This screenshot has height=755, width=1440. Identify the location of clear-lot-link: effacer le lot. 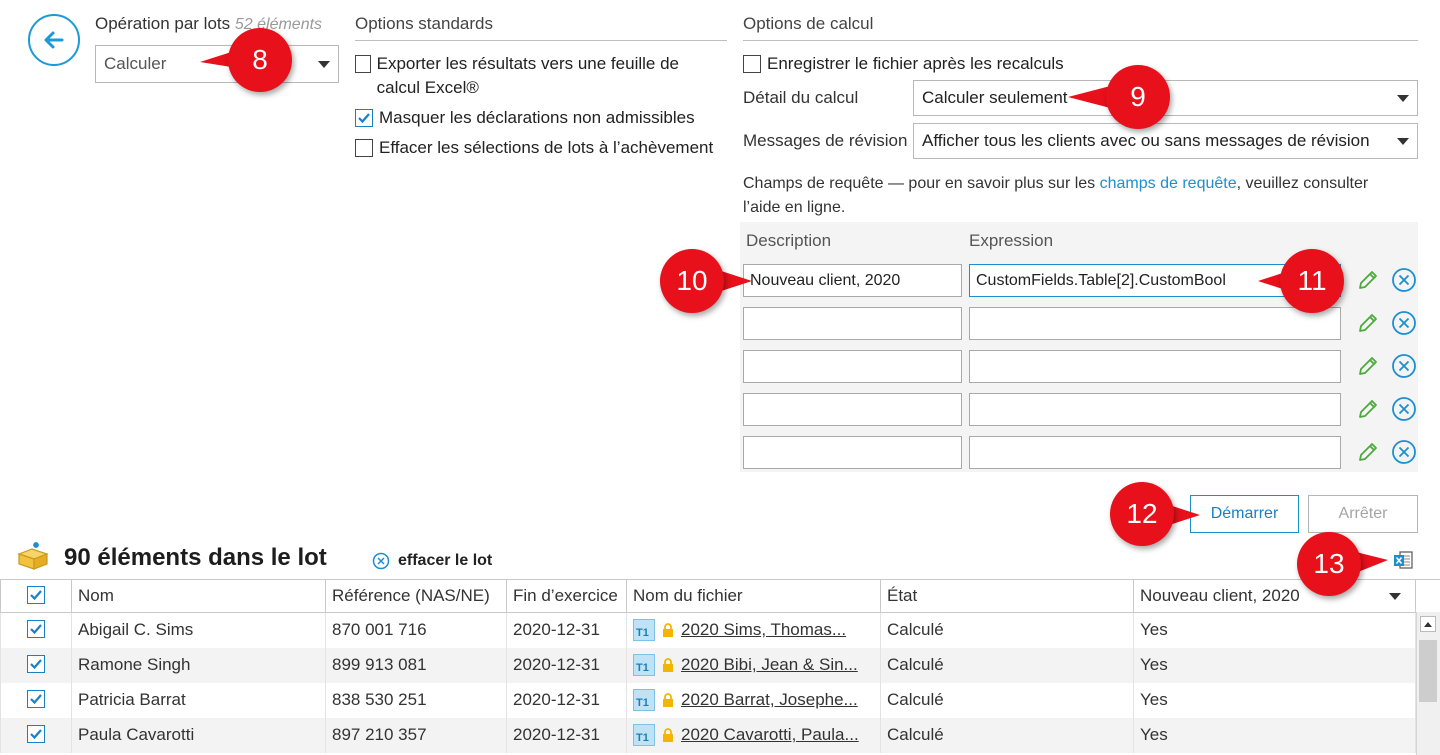
(432, 561).